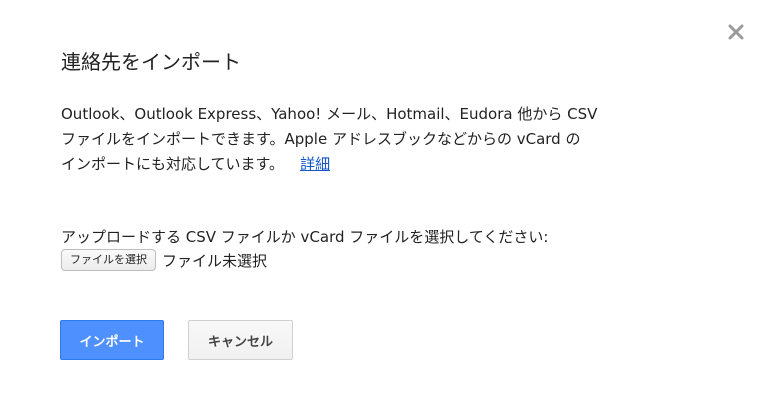 The image size is (768, 406). Describe the element at coordinates (215, 260) in the screenshot. I see `file-status: ファイル未選択` at that location.